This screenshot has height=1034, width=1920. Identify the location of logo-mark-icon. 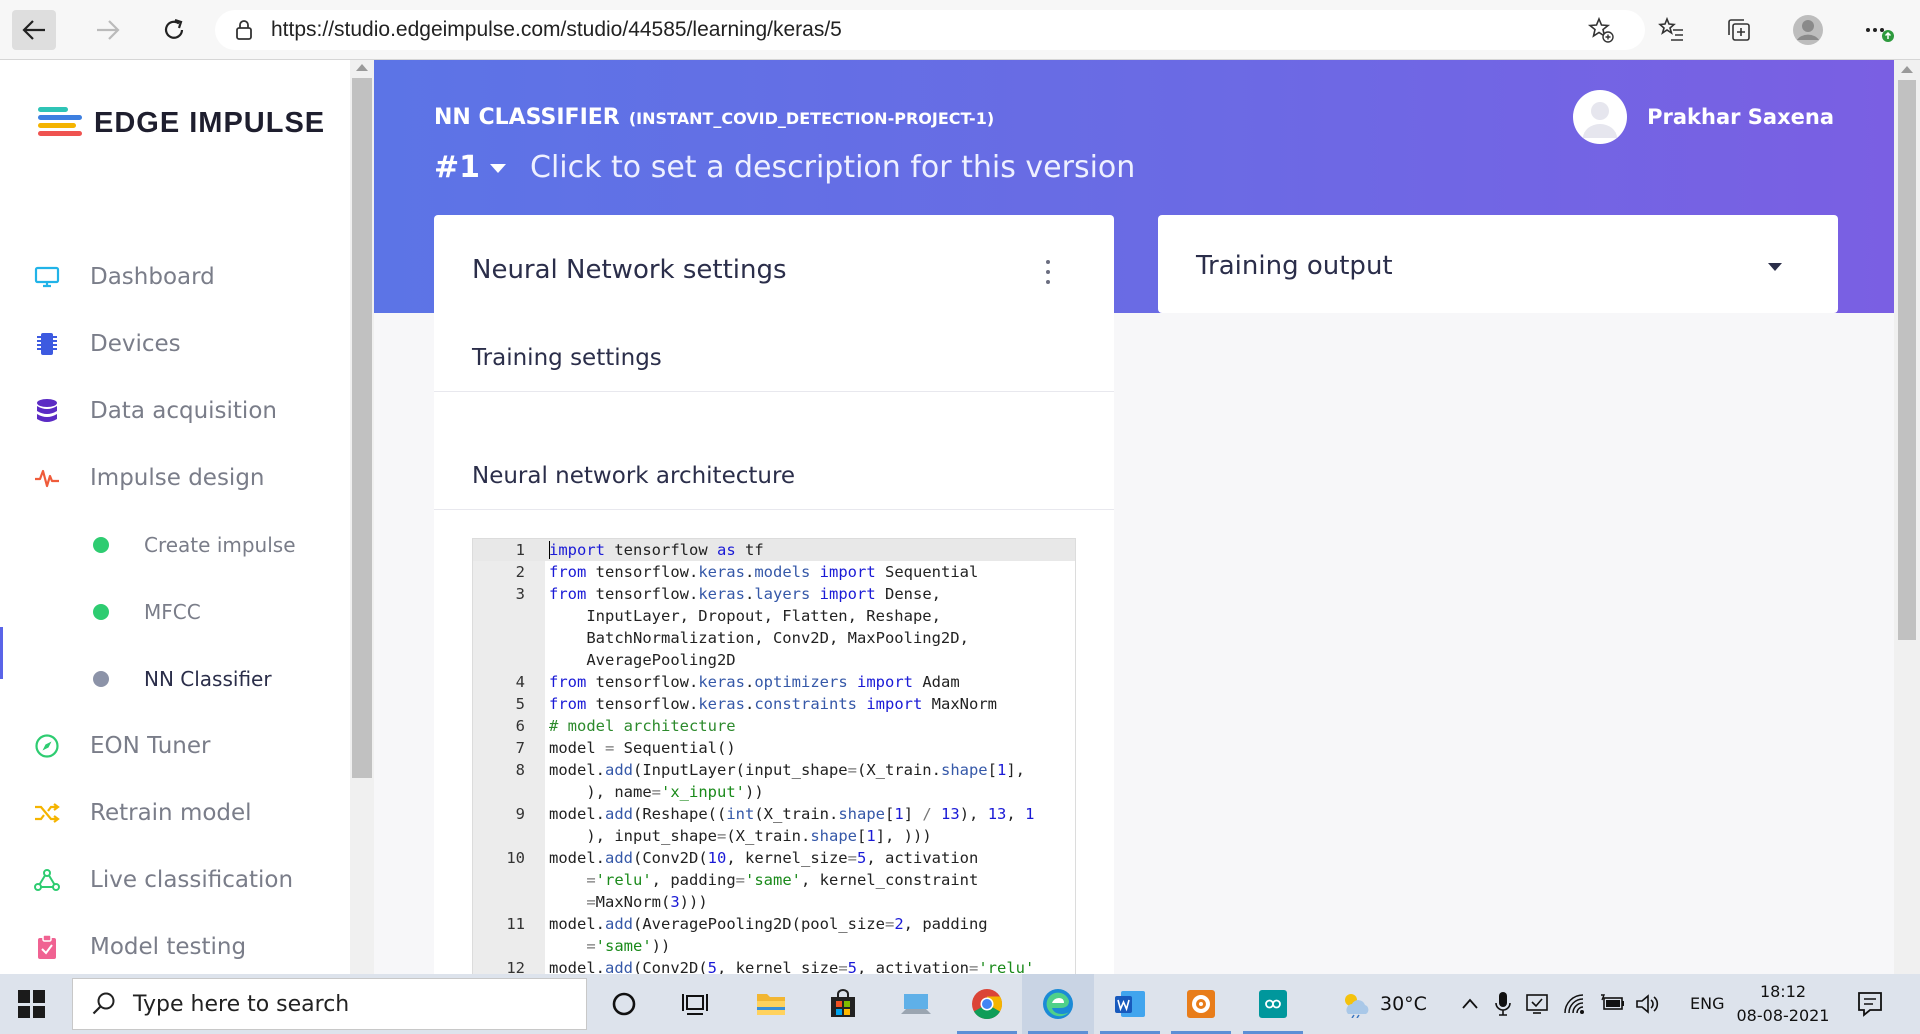
(60, 123).